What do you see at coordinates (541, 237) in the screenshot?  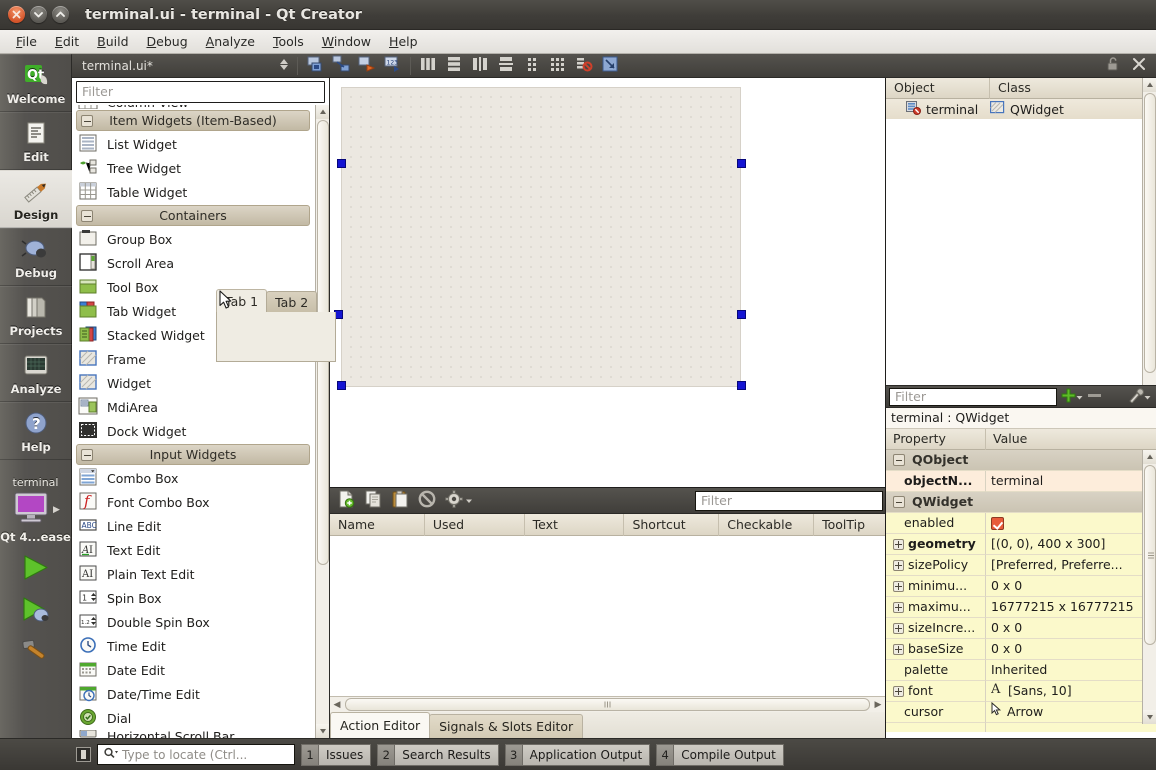 I see `form-canvas-terminal` at bounding box center [541, 237].